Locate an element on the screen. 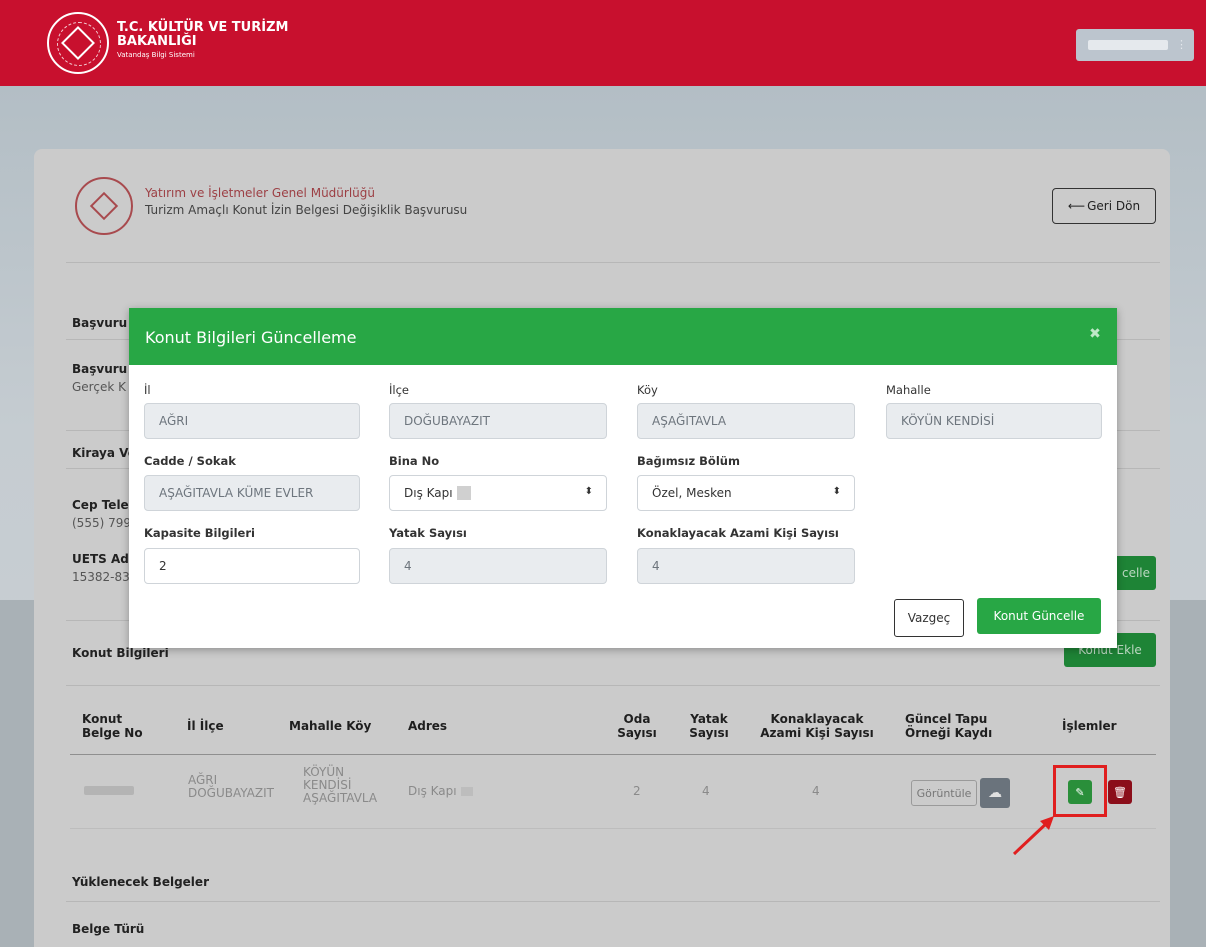 The height and width of the screenshot is (947, 1206). col-header-mahalle-koy: Mahalle Köy is located at coordinates (330, 726).